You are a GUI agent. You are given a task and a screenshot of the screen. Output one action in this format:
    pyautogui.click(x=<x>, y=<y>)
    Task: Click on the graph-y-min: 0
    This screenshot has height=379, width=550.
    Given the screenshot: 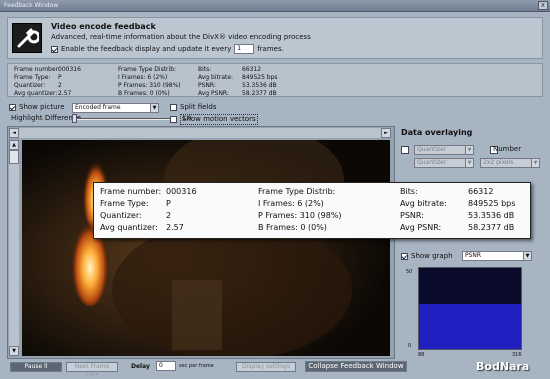 What is the action you would take?
    pyautogui.click(x=410, y=346)
    